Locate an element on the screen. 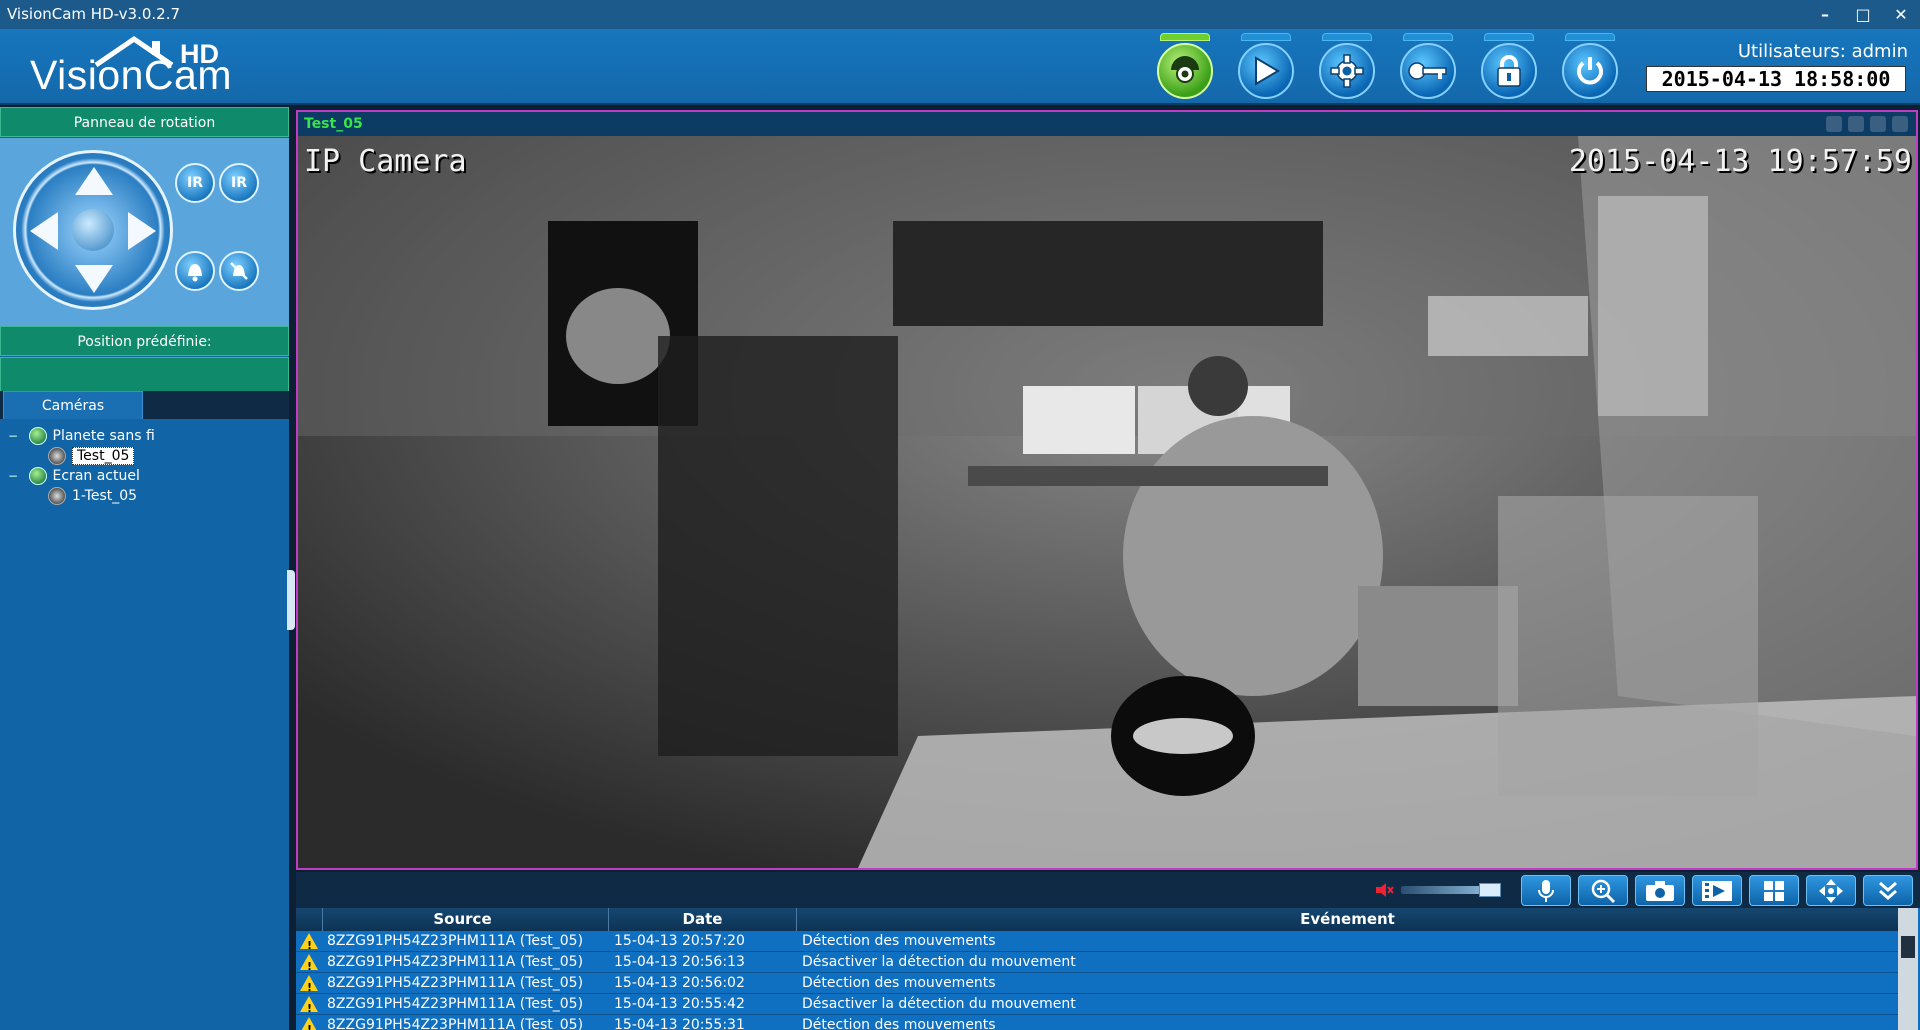 This screenshot has height=1030, width=1920. pan-up-icon is located at coordinates (94, 181).